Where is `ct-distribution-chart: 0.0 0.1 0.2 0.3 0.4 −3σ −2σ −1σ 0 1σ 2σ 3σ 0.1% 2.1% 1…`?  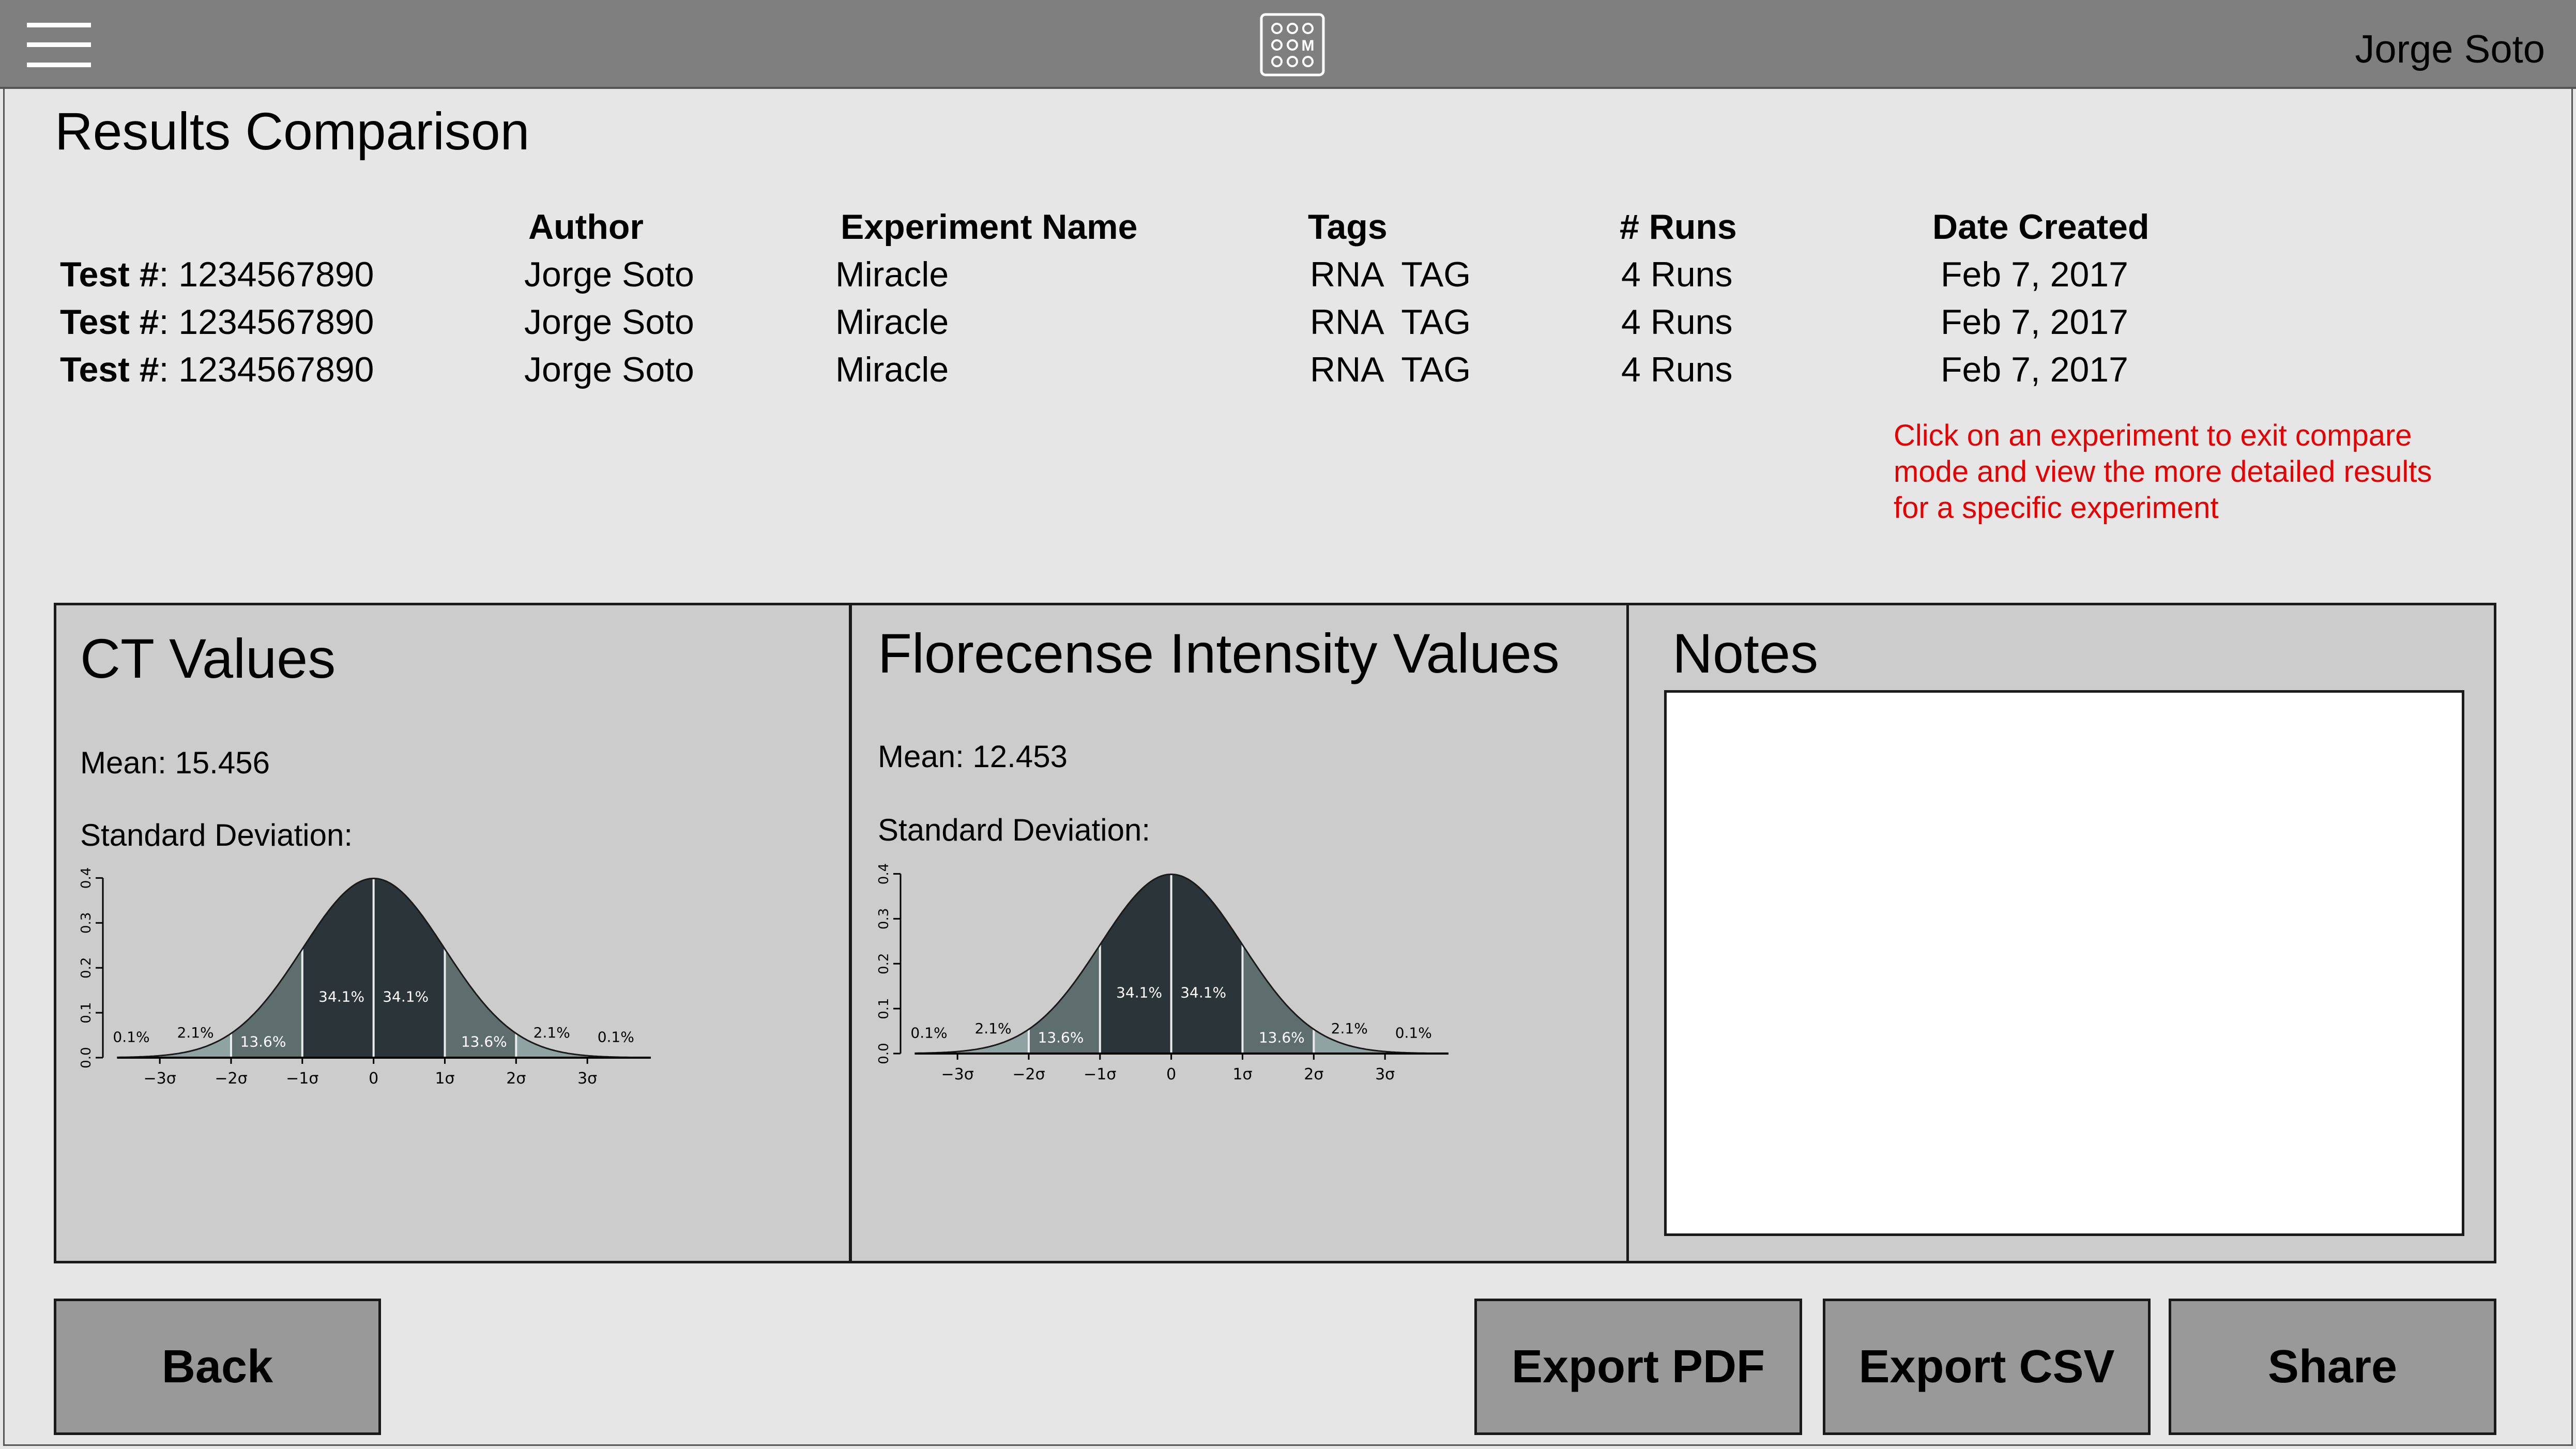 ct-distribution-chart: 0.0 0.1 0.2 0.3 0.4 −3σ −2σ −1σ 0 1σ 2σ 3σ 0.1% 2.1% 1… is located at coordinates (365, 977).